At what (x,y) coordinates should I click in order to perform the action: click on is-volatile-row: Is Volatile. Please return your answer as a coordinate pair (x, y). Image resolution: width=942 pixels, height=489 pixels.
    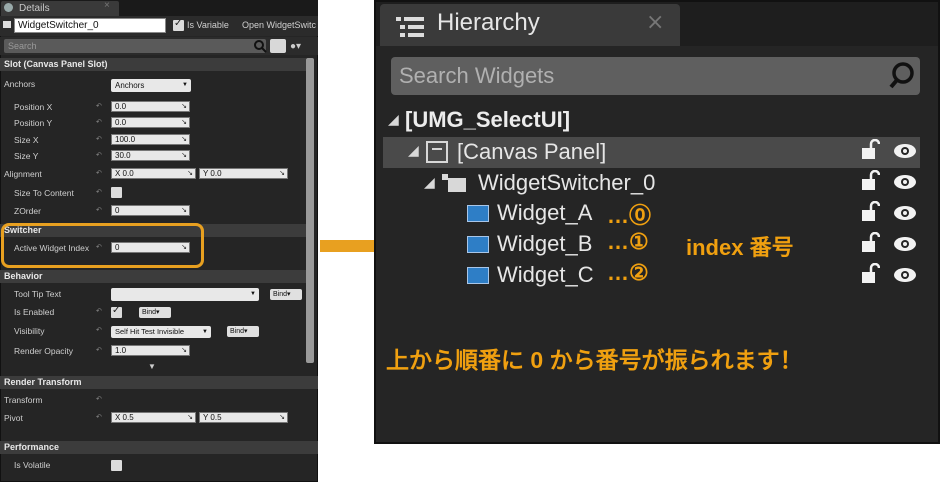
    Looking at the image, I should click on (153, 466).